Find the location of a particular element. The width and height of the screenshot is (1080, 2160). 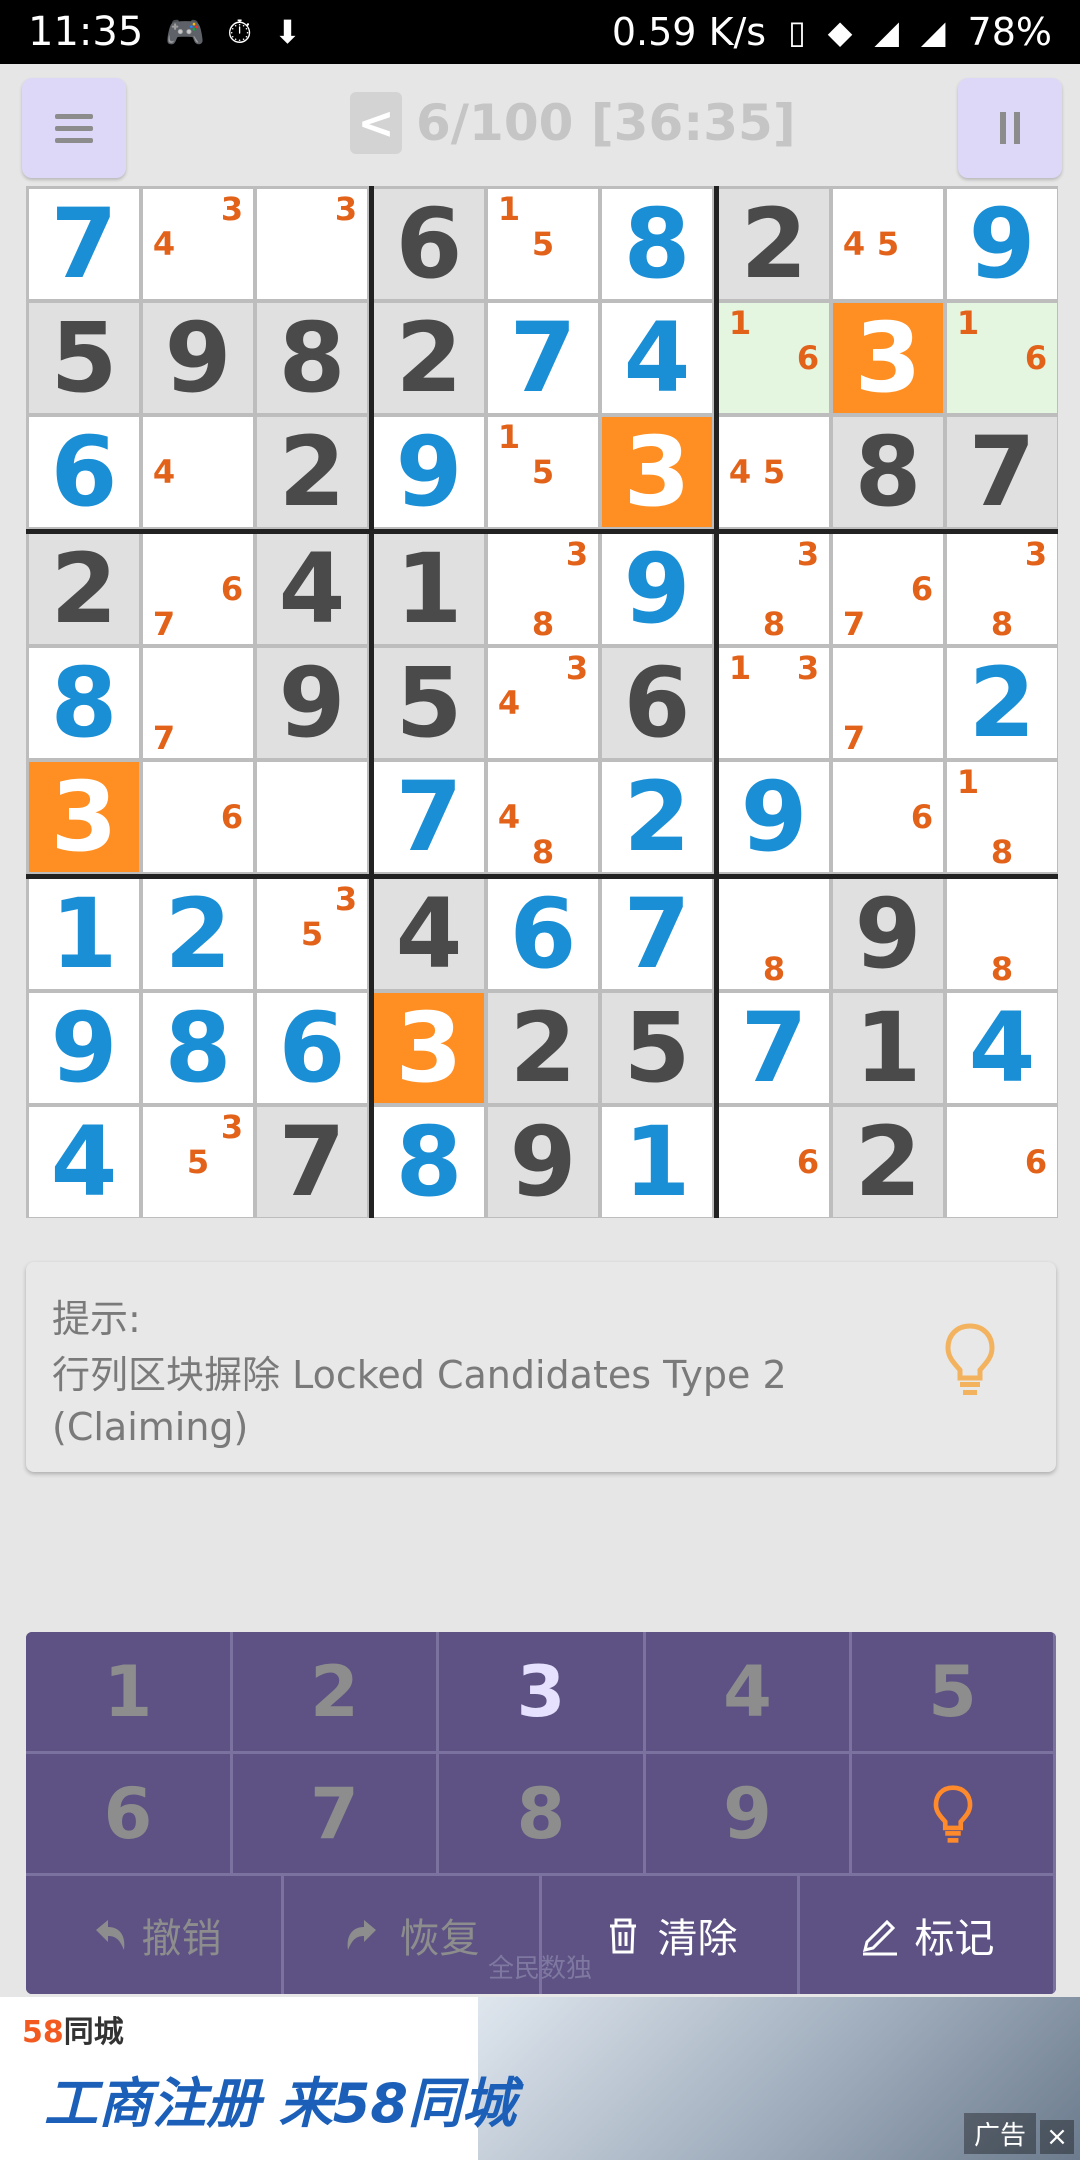

pause-button is located at coordinates (1010, 128).